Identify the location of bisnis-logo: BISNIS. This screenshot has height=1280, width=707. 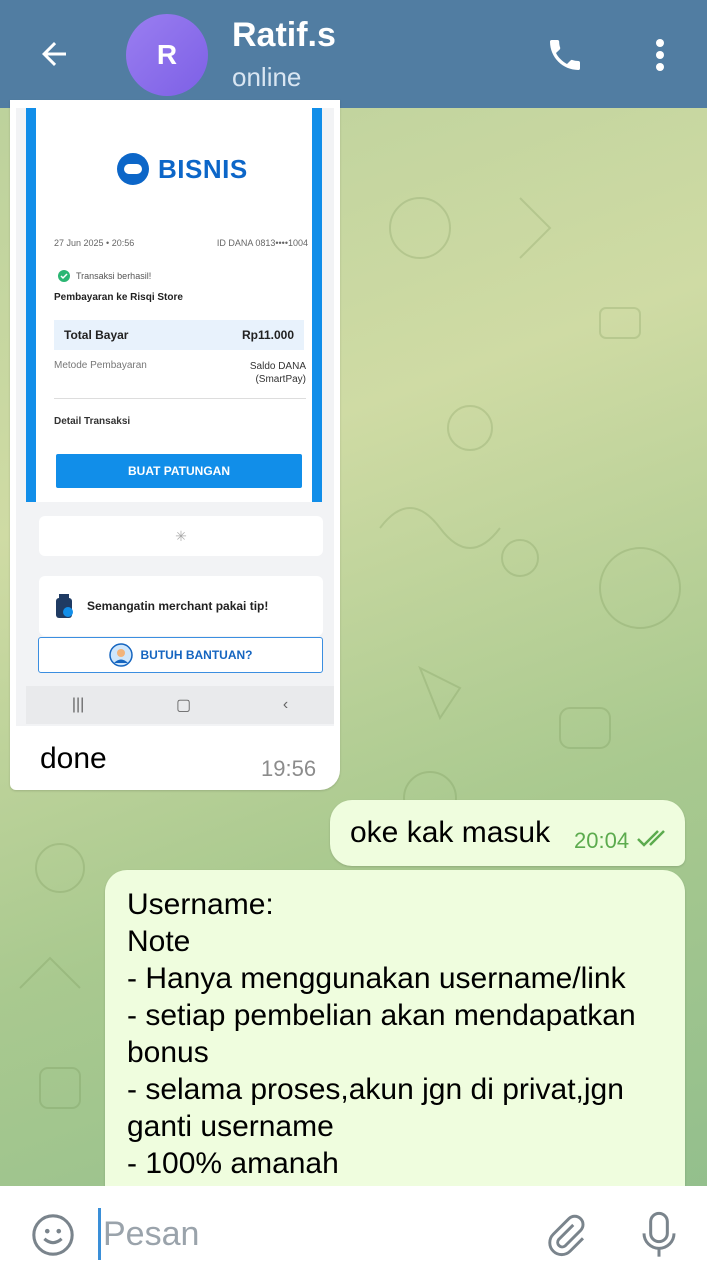
(182, 169).